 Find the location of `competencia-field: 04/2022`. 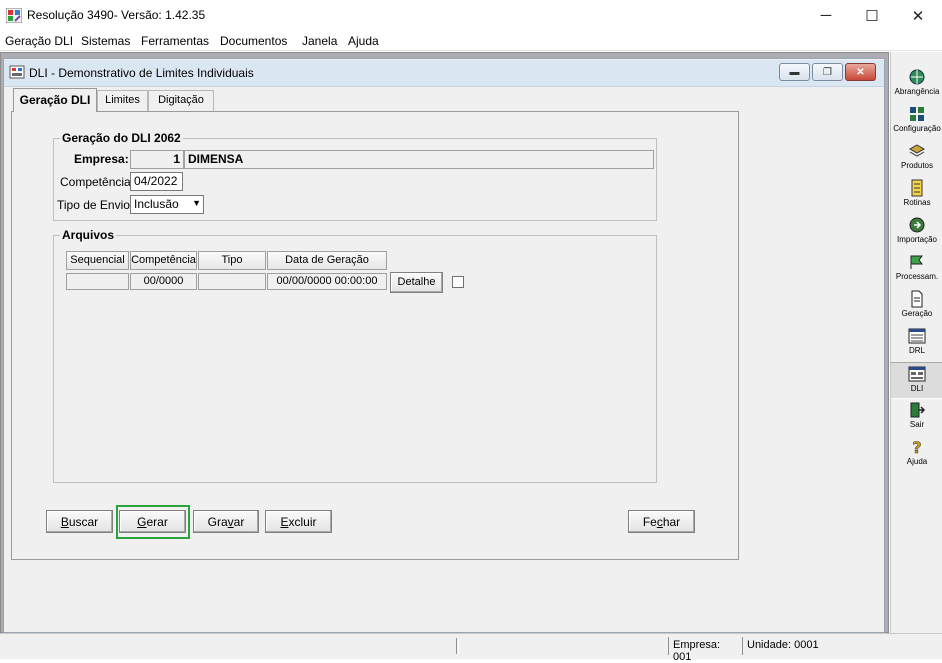

competencia-field: 04/2022 is located at coordinates (156, 181).